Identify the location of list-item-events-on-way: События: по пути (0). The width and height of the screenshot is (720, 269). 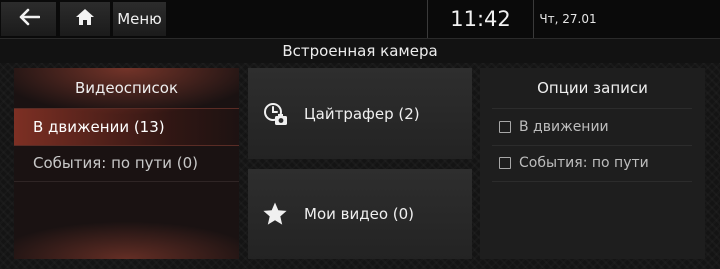
(126, 163).